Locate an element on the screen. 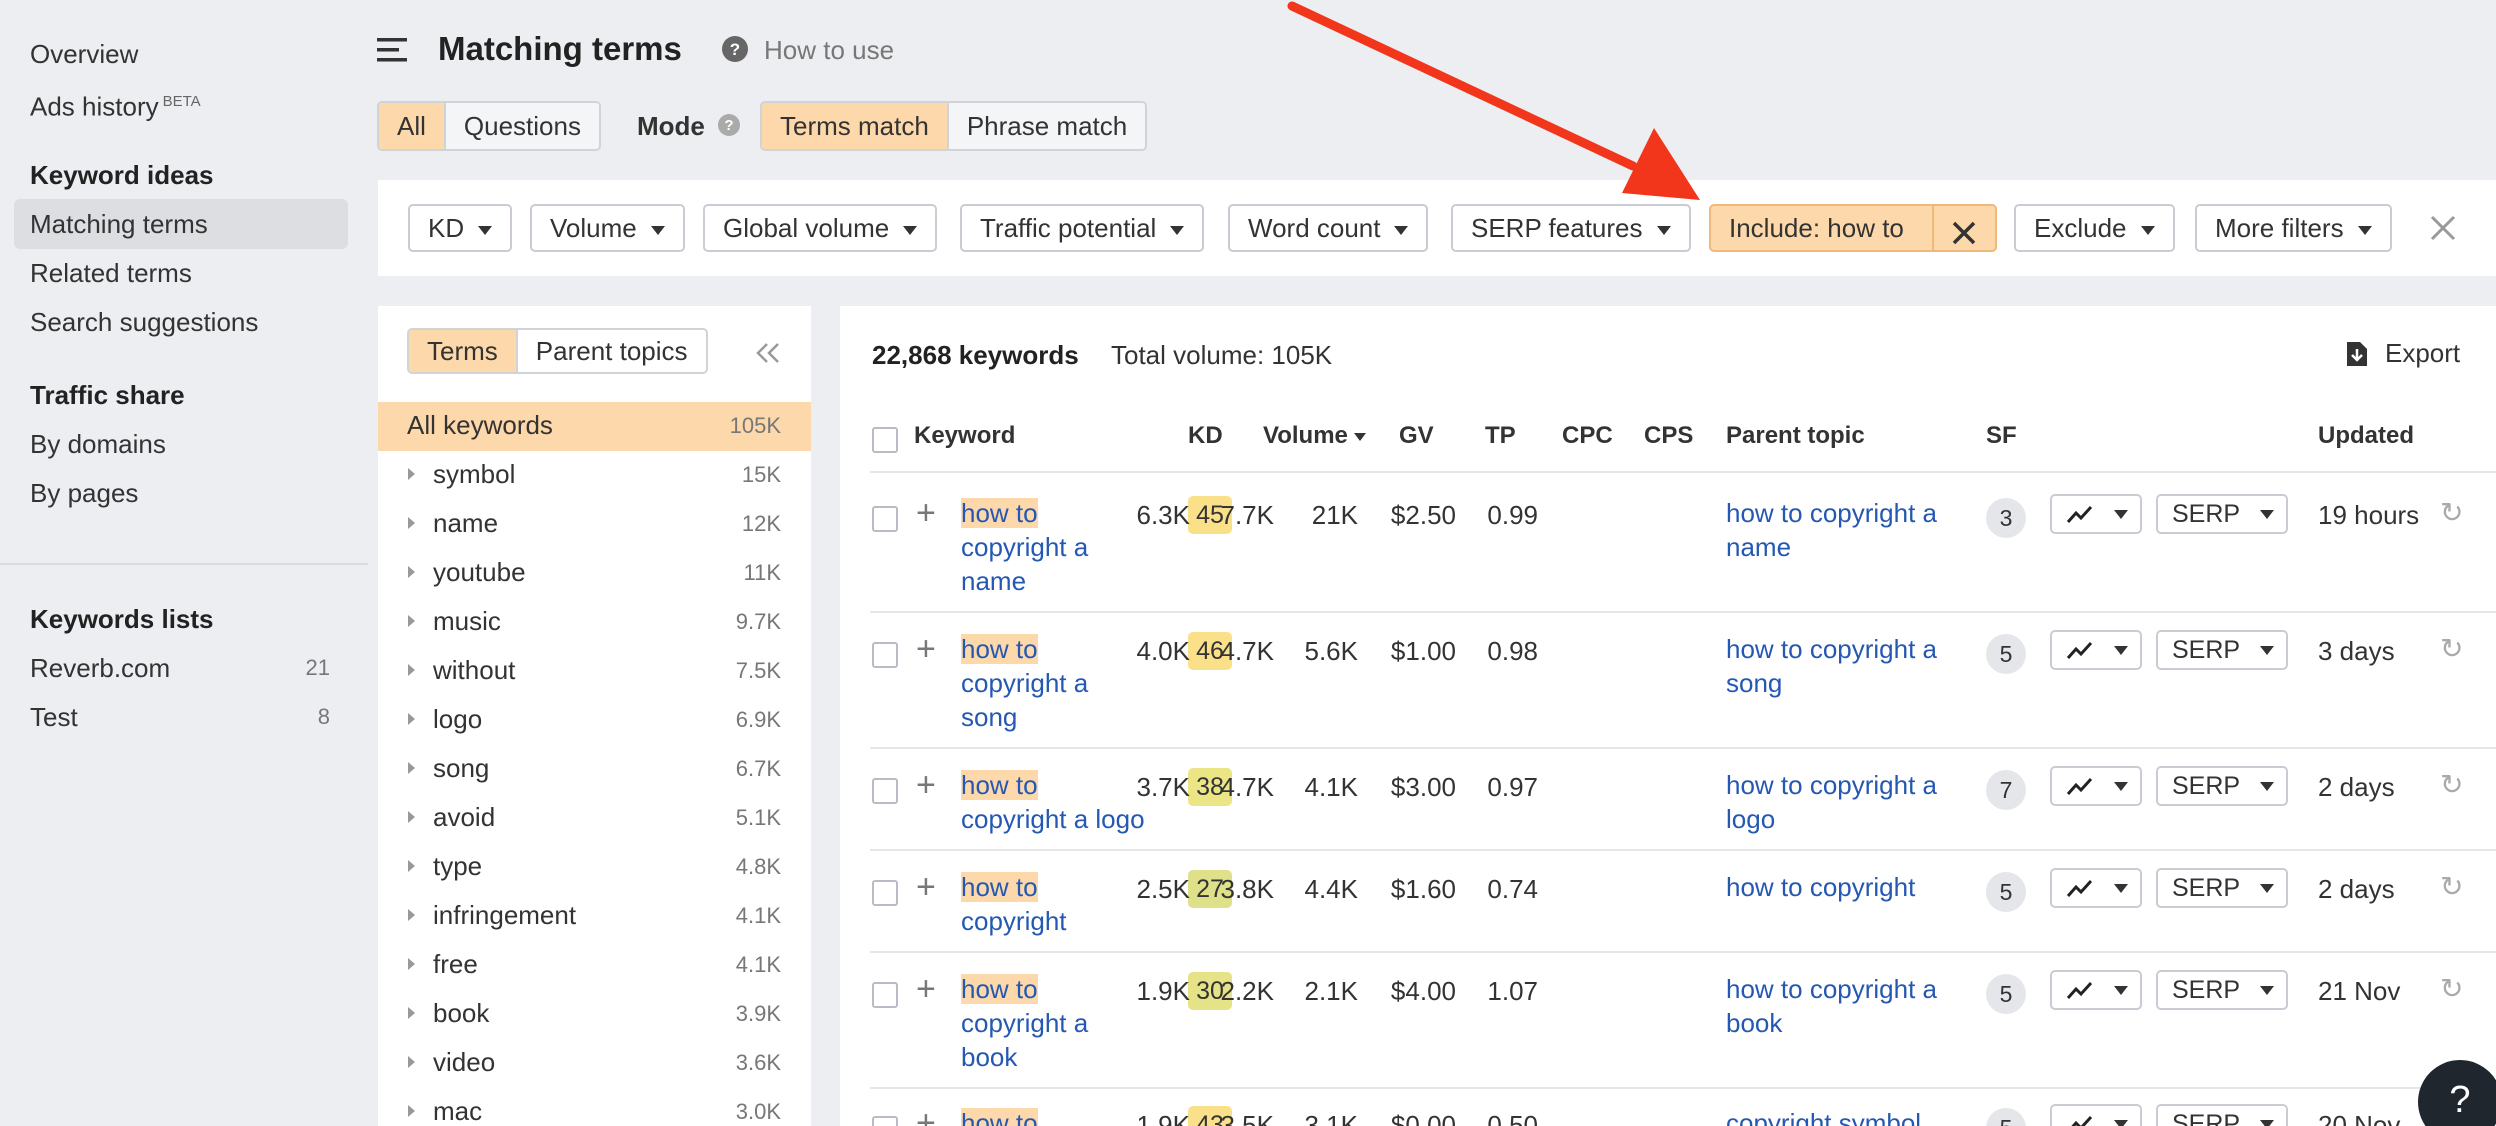 The image size is (2496, 1126). keyword-link: how totype is located at coordinates (1061, 1116).